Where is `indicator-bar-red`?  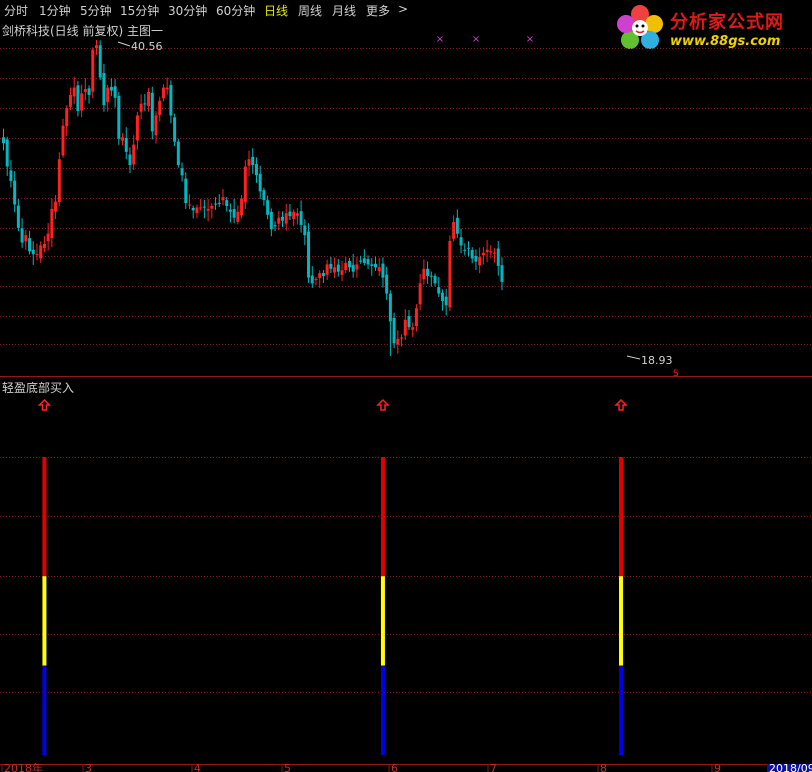 indicator-bar-red is located at coordinates (382, 517).